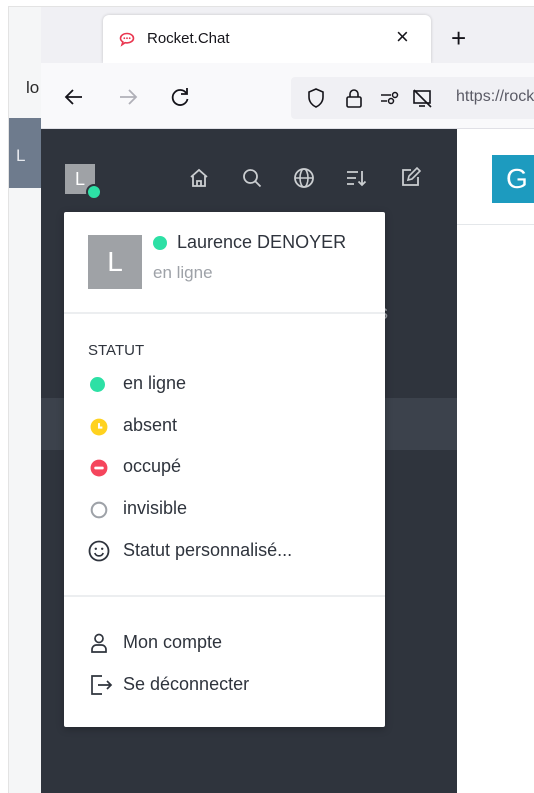 This screenshot has height=793, width=534. I want to click on status-option-label: en ligne, so click(155, 383).